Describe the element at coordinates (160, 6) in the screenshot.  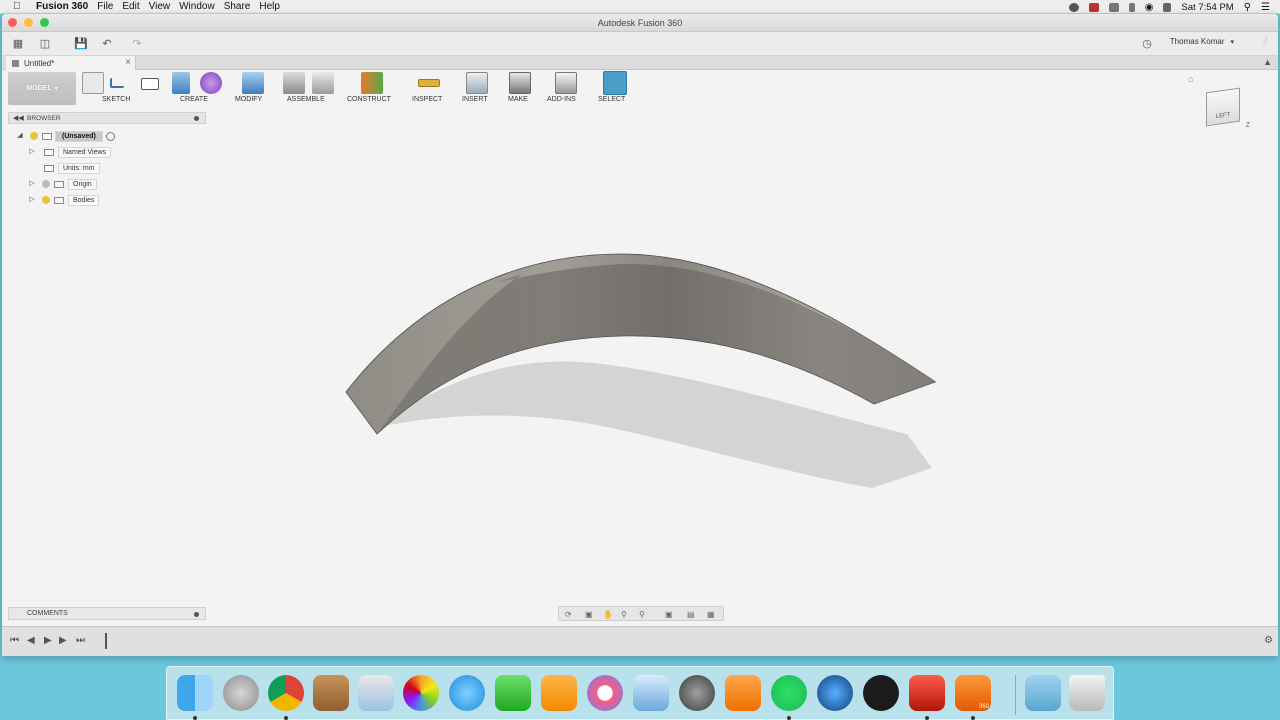
I see `menu-view: View` at that location.